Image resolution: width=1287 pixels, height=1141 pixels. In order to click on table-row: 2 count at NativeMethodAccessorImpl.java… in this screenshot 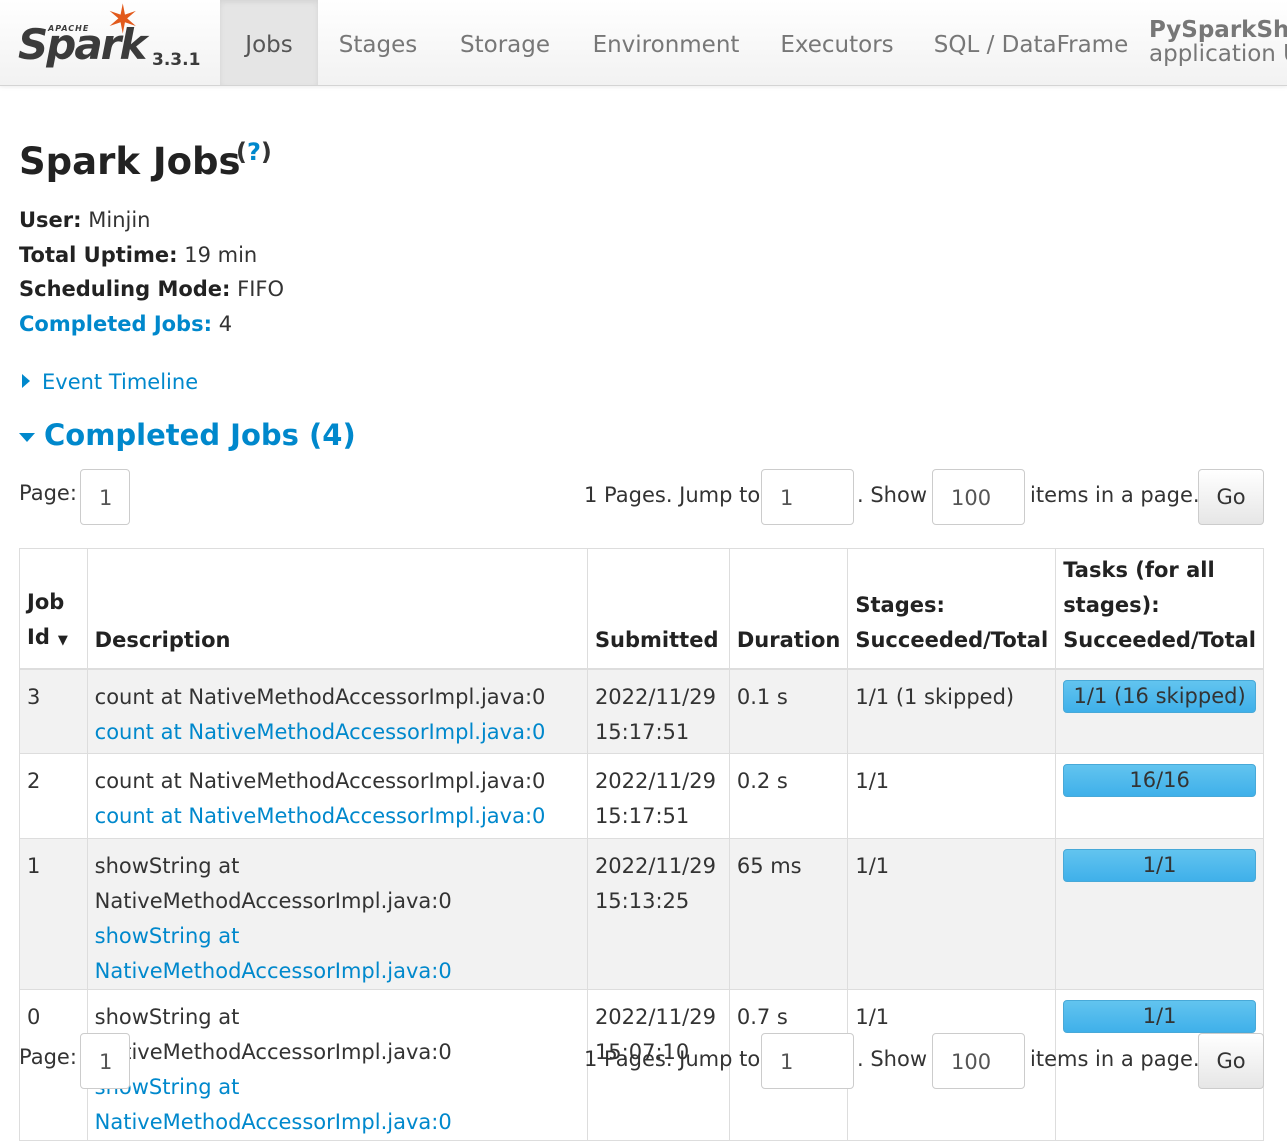, I will do `click(641, 796)`.